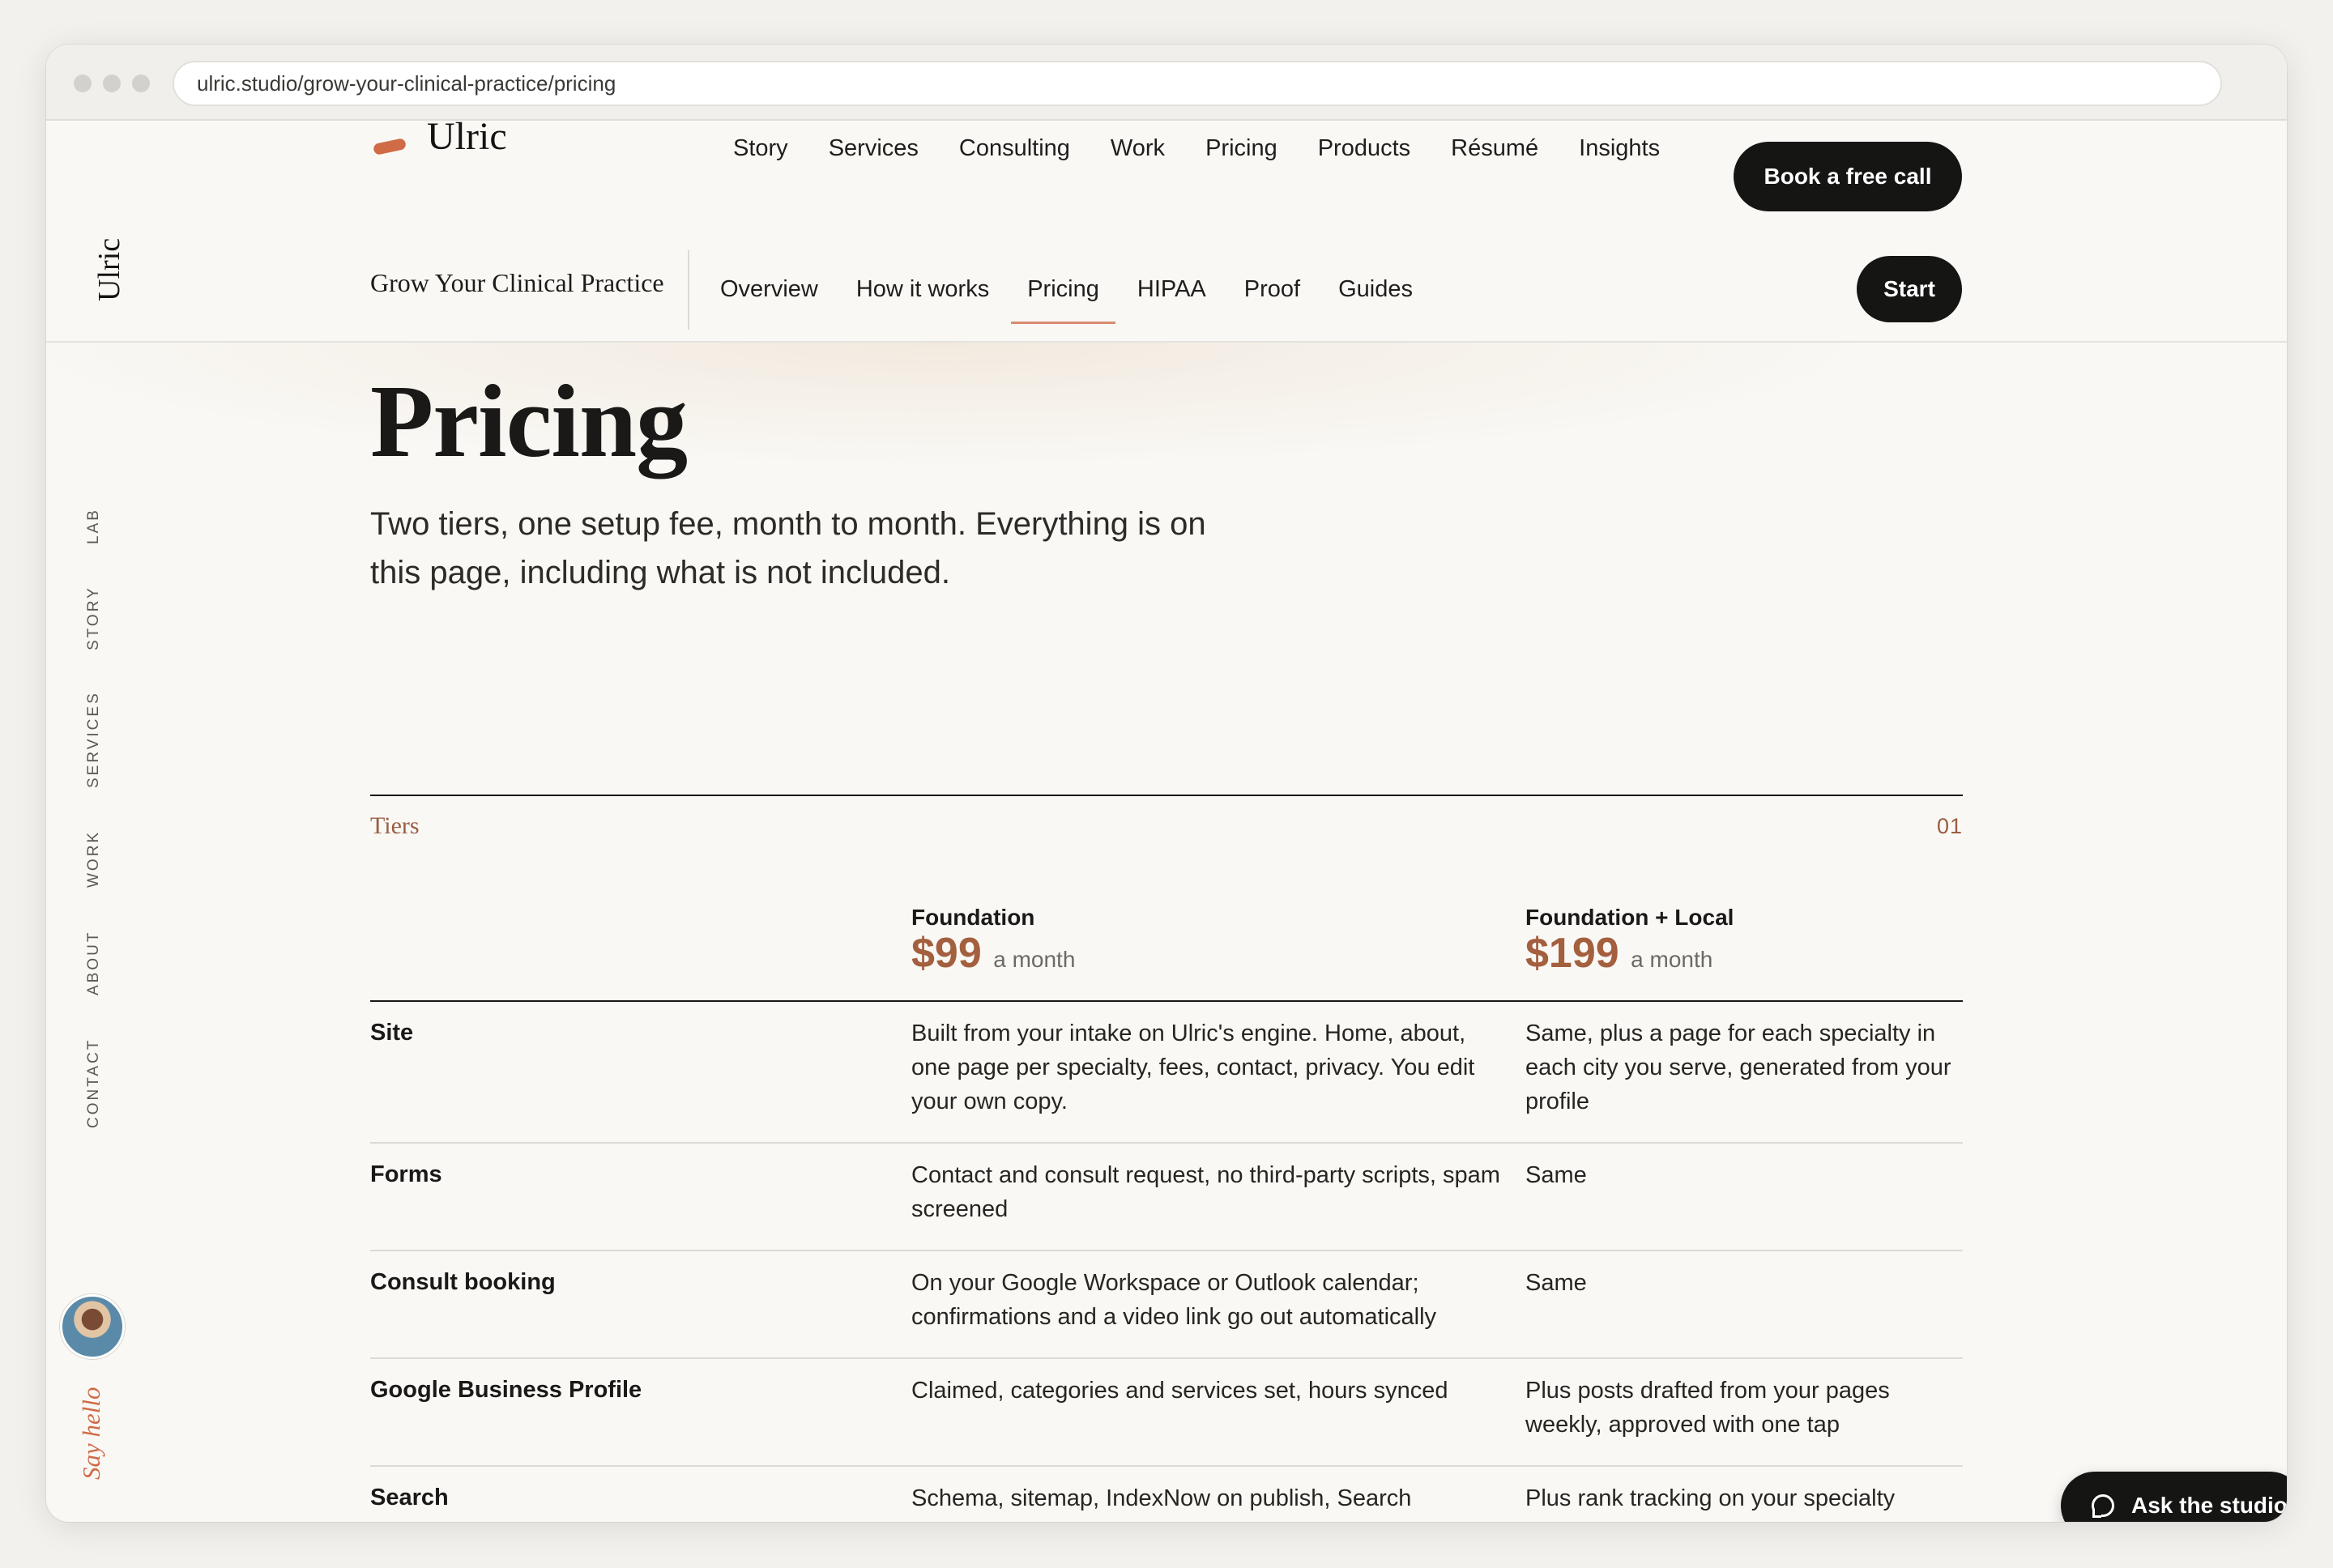 This screenshot has width=2333, height=1568. What do you see at coordinates (91, 1434) in the screenshot?
I see `say-hello-link: Say hello` at bounding box center [91, 1434].